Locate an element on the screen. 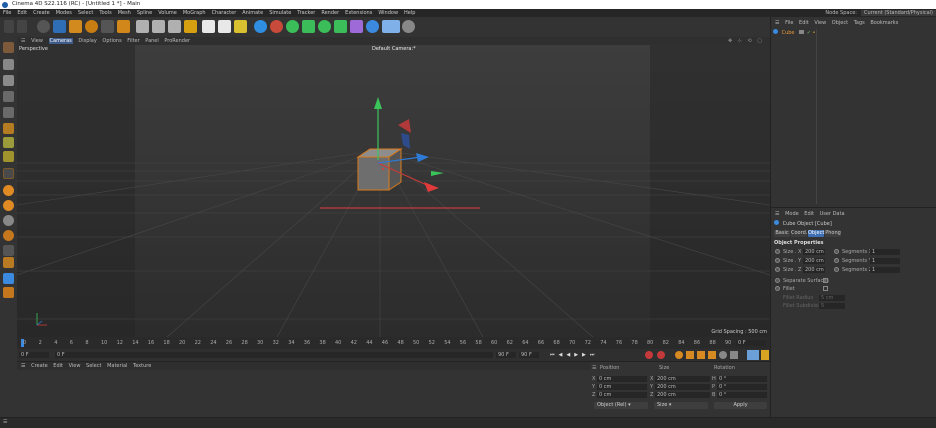 Image resolution: width=936 pixels, height=428 pixels. size-y-field: 200 cm is located at coordinates (682, 387).